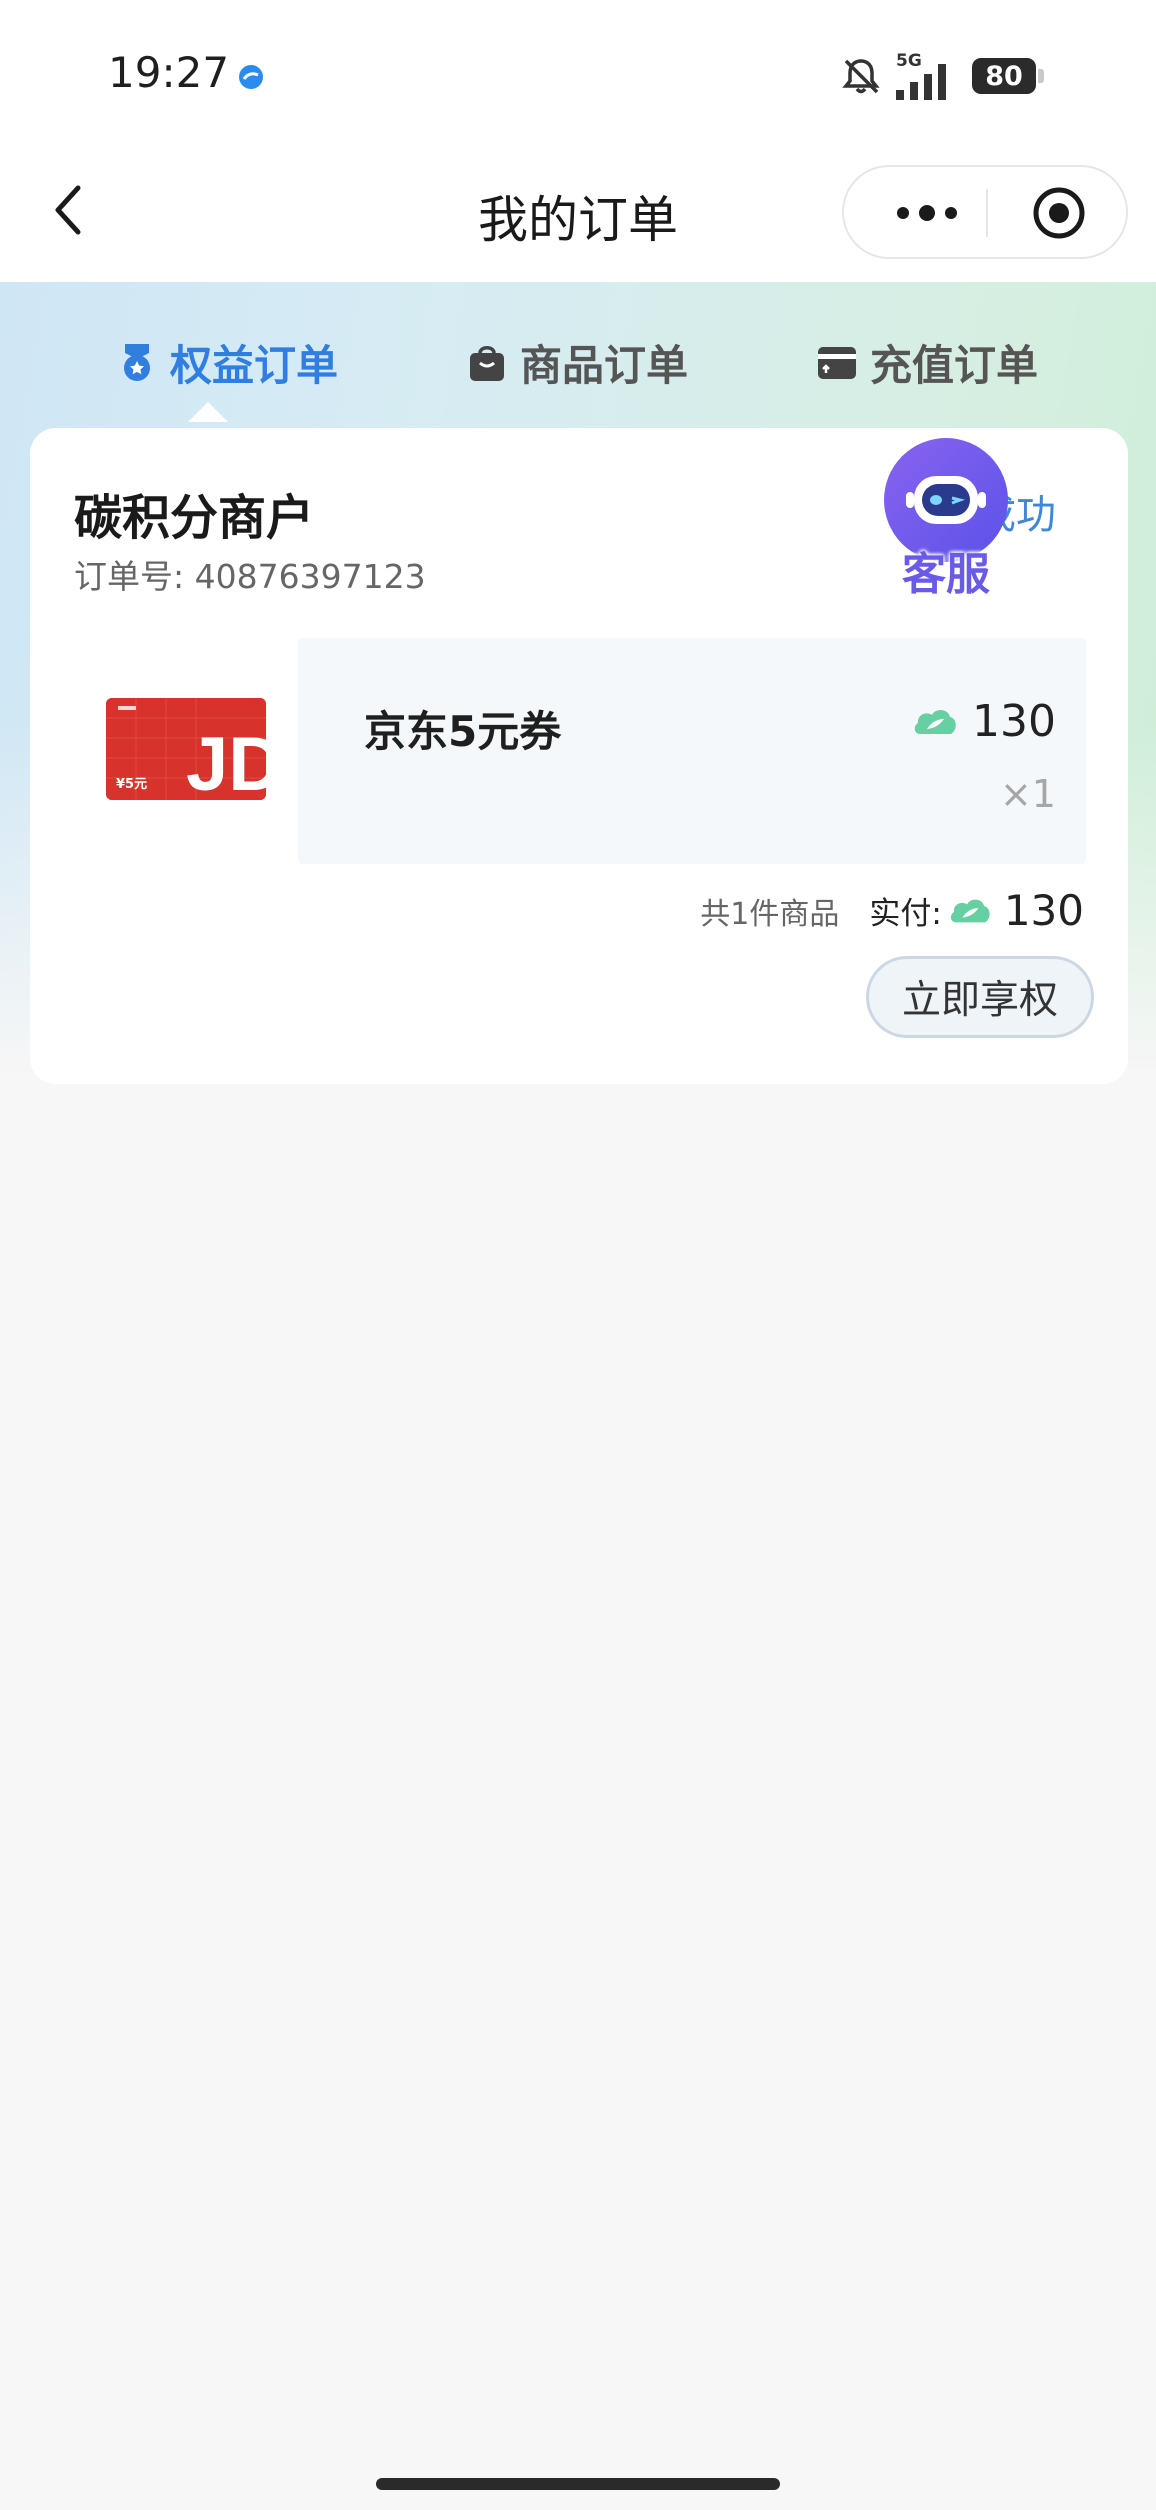 This screenshot has width=1156, height=2510. Describe the element at coordinates (137, 362) in the screenshot. I see `medal-icon` at that location.